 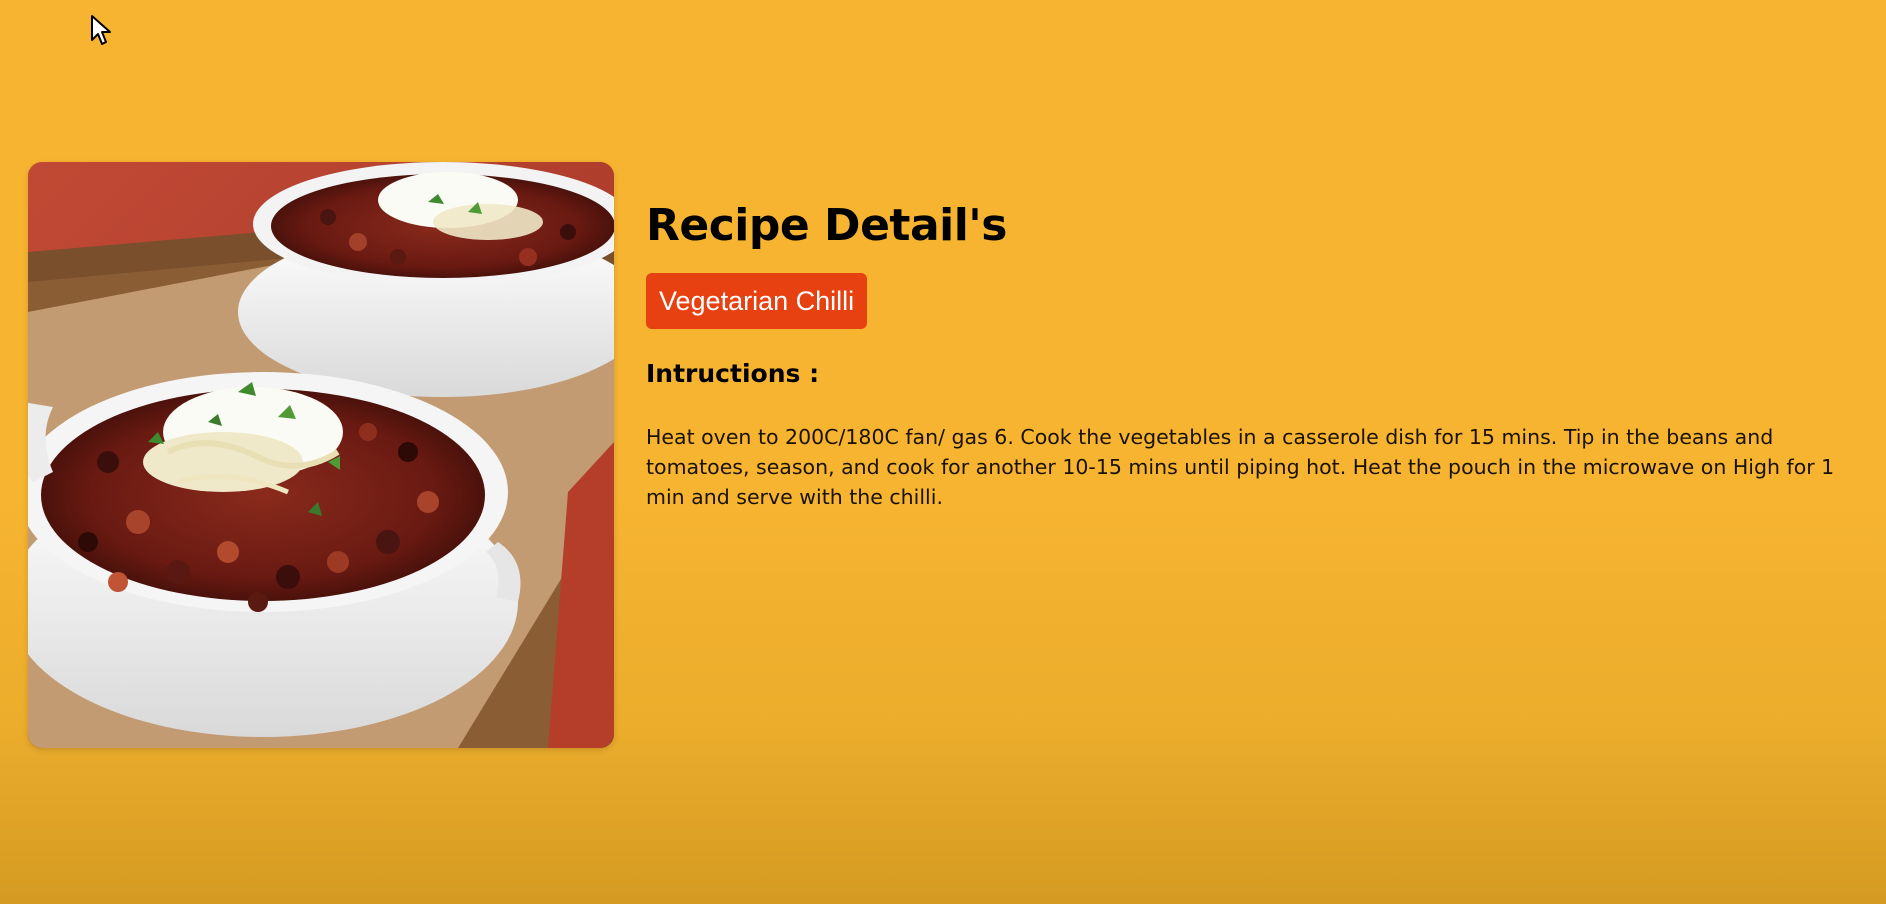 I want to click on mouse-pointer-icon, so click(x=101, y=30).